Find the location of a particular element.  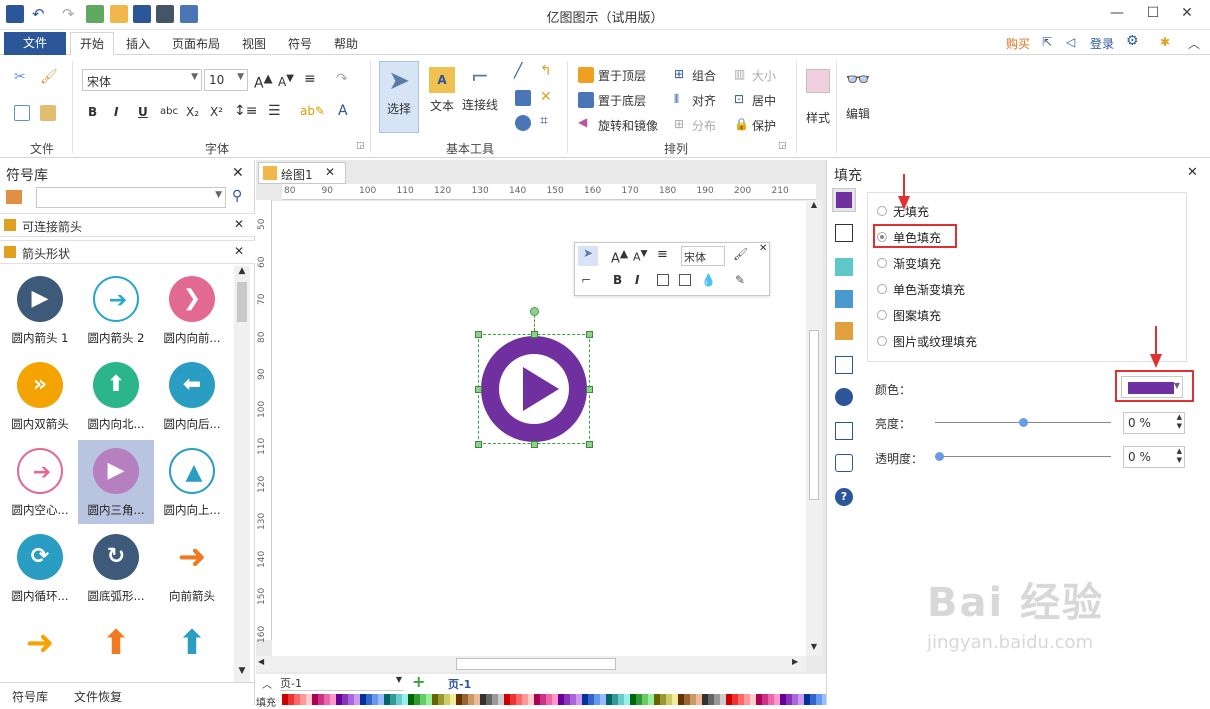

vscroll-thumb is located at coordinates (814, 415).